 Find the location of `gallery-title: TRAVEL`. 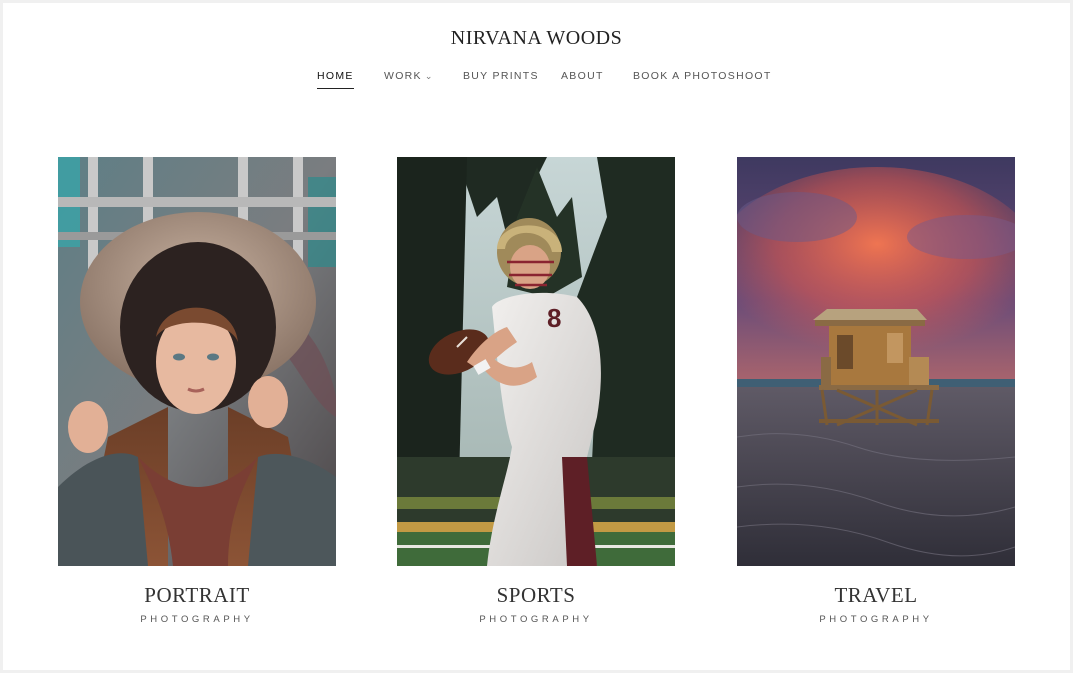

gallery-title: TRAVEL is located at coordinates (876, 595).